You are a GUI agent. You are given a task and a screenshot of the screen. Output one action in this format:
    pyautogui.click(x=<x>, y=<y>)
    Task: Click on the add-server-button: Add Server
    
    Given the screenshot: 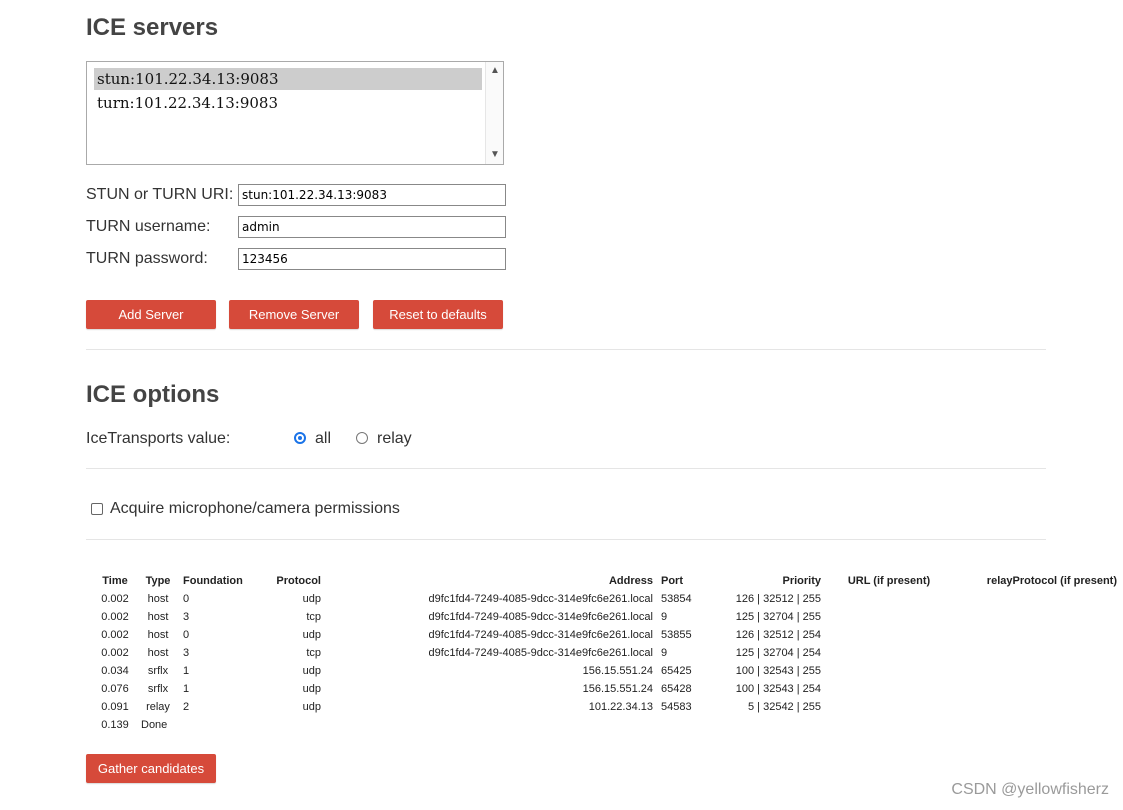 What is the action you would take?
    pyautogui.click(x=151, y=314)
    